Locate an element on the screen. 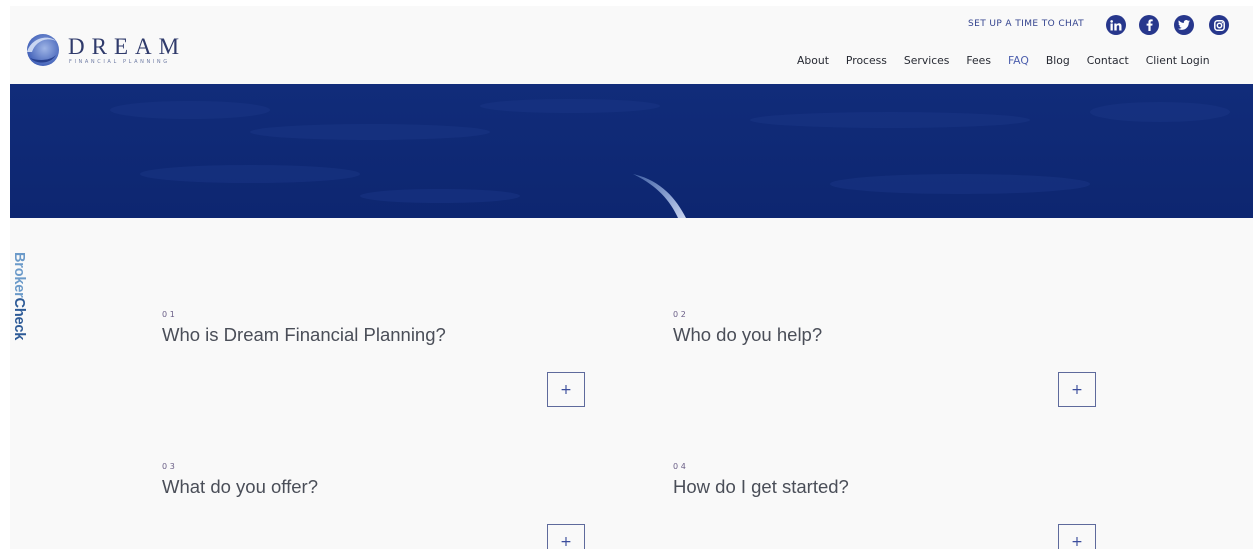 The width and height of the screenshot is (1260, 560). faq-item: 03 What do you offer? + is located at coordinates (377, 505).